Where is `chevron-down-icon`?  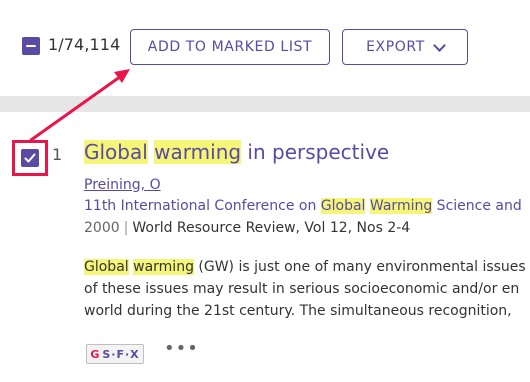
chevron-down-icon is located at coordinates (439, 45).